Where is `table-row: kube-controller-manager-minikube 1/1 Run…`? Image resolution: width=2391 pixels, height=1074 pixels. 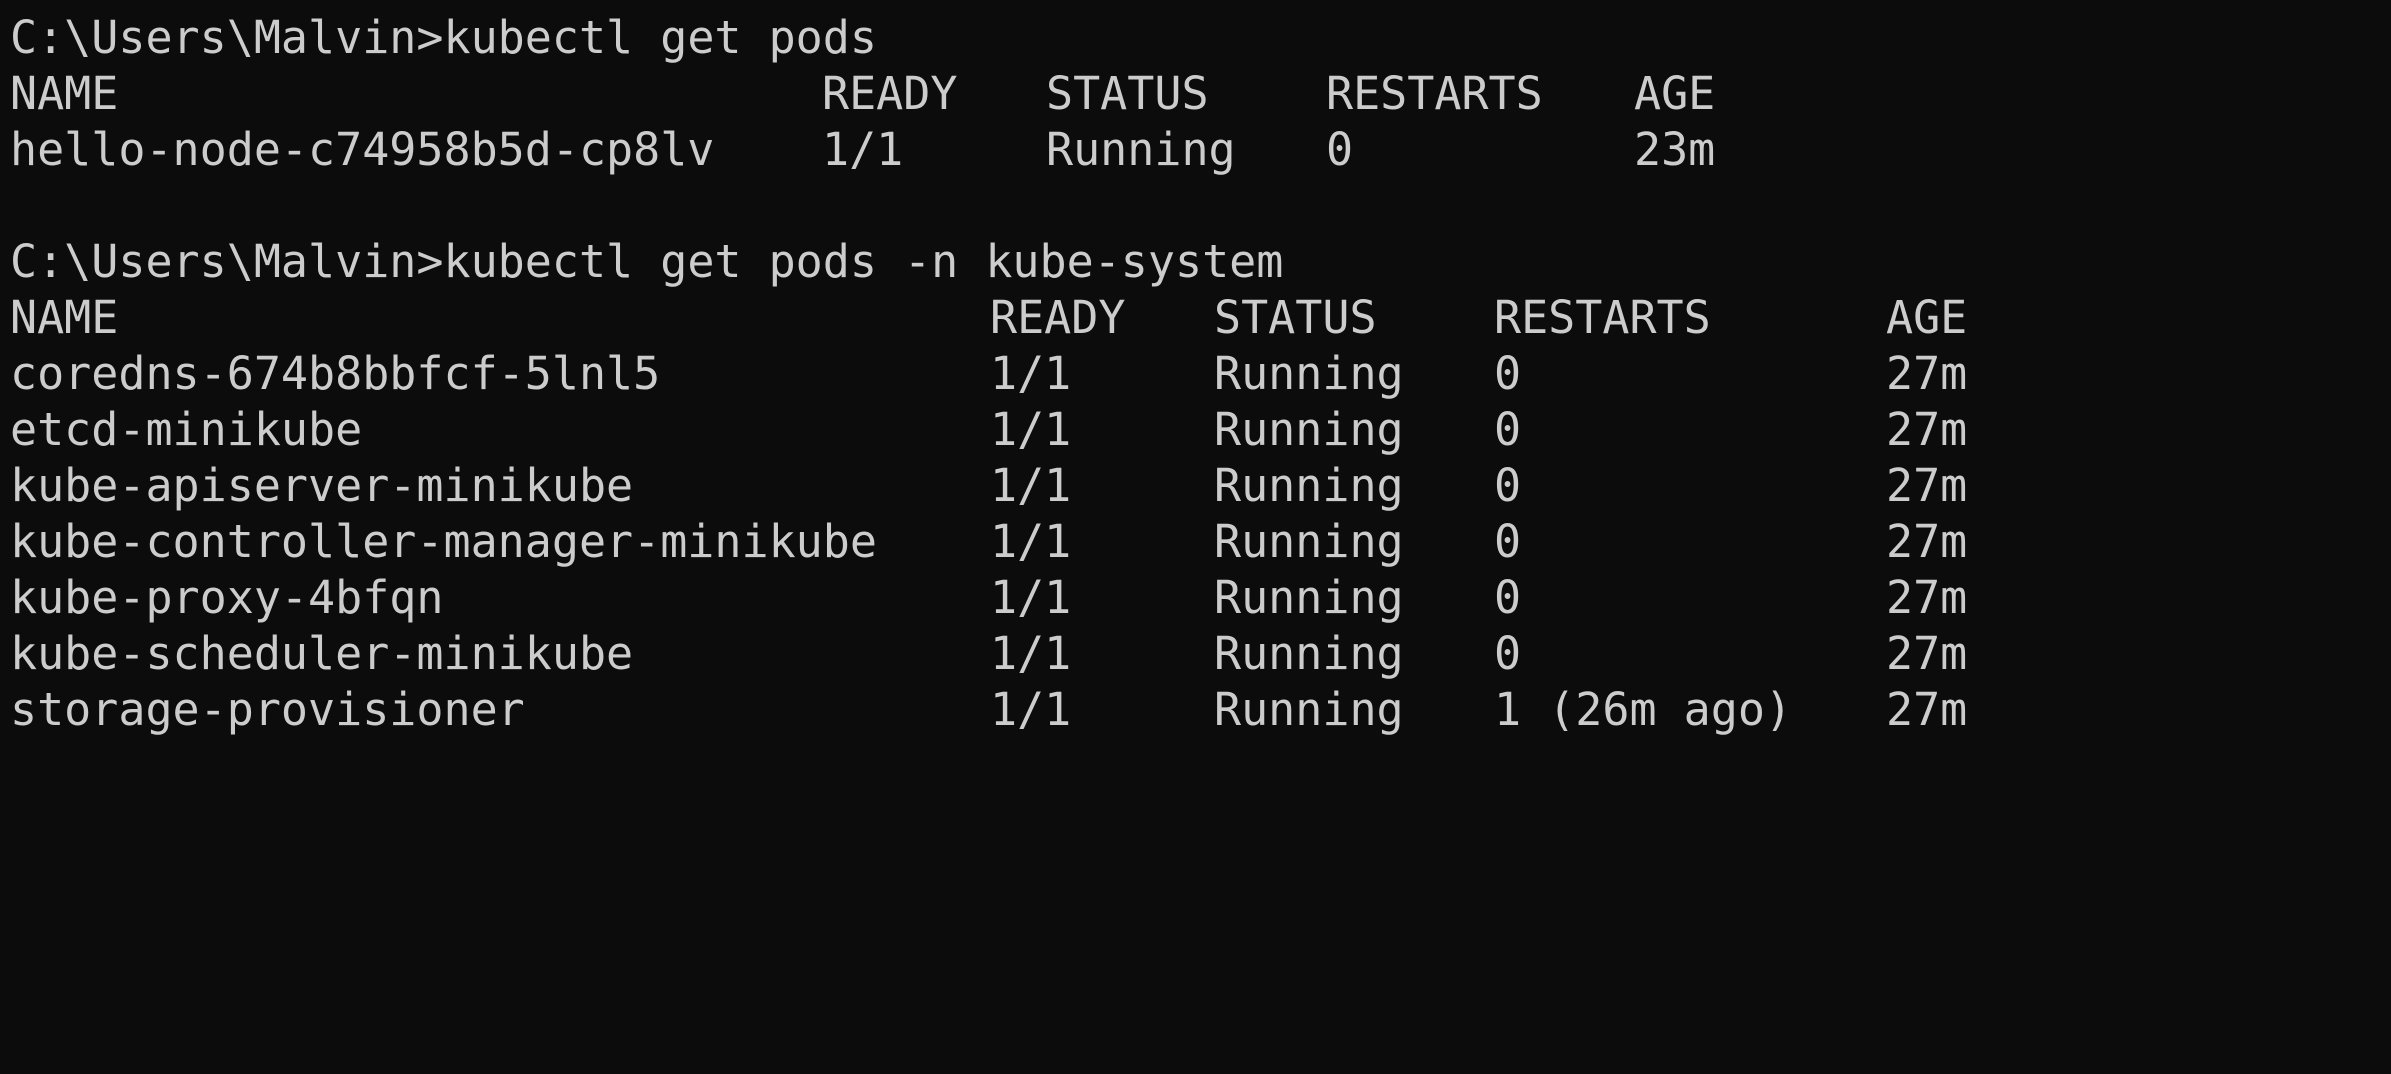
table-row: kube-controller-manager-minikube 1/1 Run… is located at coordinates (1195, 542).